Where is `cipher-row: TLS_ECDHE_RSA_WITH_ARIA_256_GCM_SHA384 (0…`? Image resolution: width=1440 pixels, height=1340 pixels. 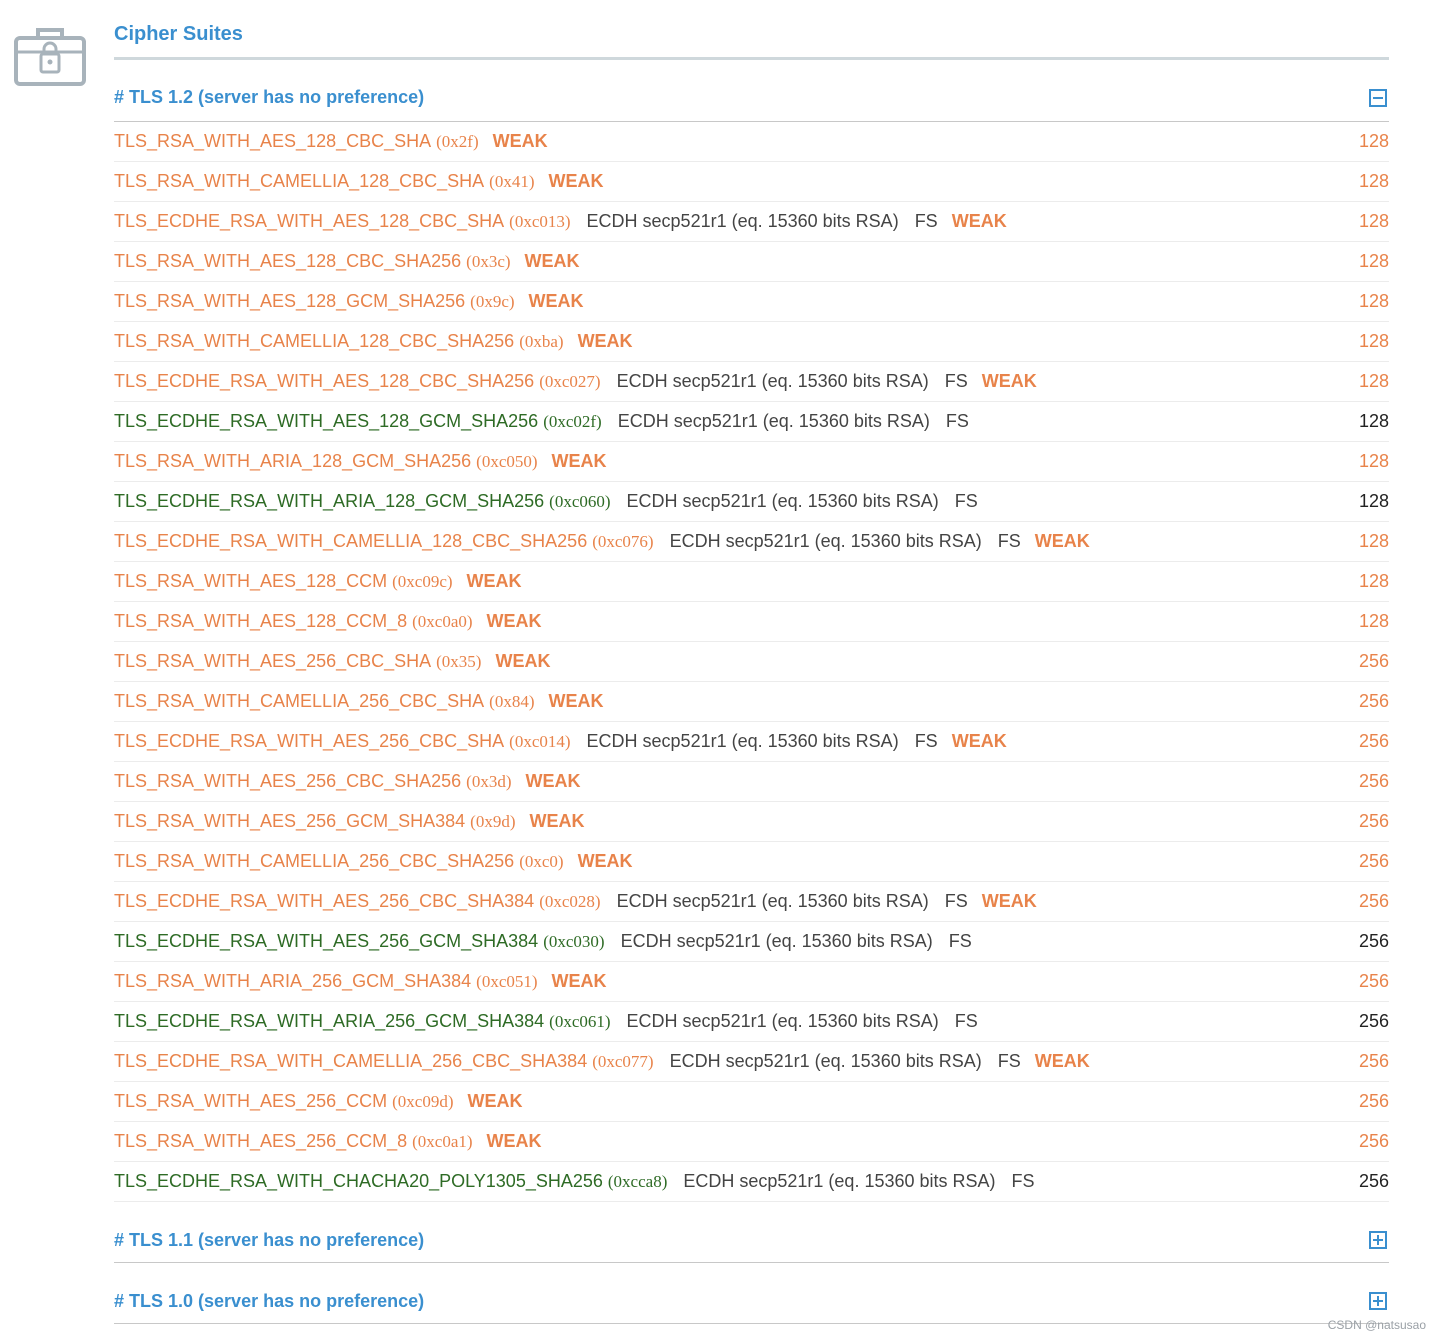
cipher-row: TLS_ECDHE_RSA_WITH_ARIA_256_GCM_SHA384 (0… is located at coordinates (751, 1022).